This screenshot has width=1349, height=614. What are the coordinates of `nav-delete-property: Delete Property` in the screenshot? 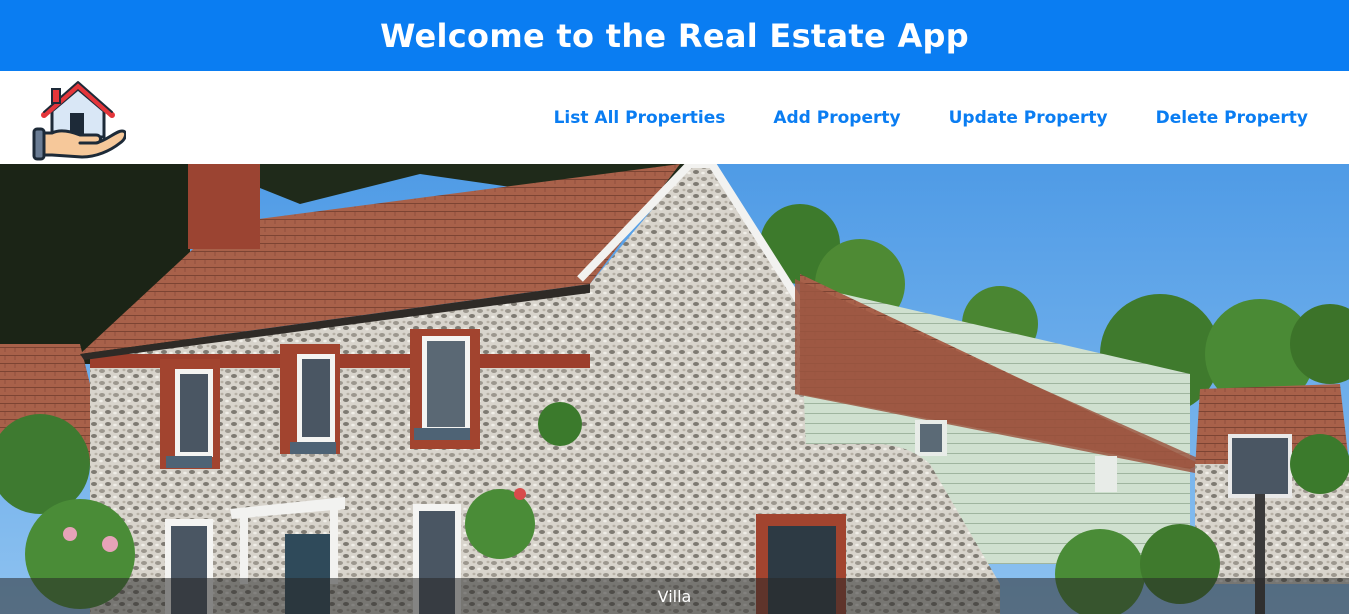 It's located at (1240, 118).